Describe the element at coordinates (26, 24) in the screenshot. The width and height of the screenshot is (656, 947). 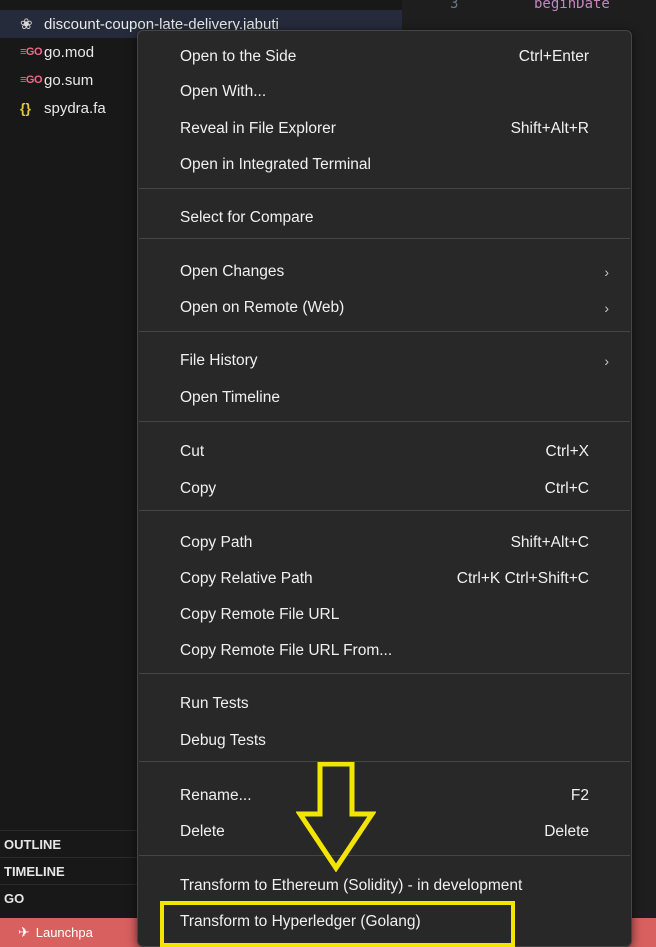
I see `gopher-icon: ❀` at that location.